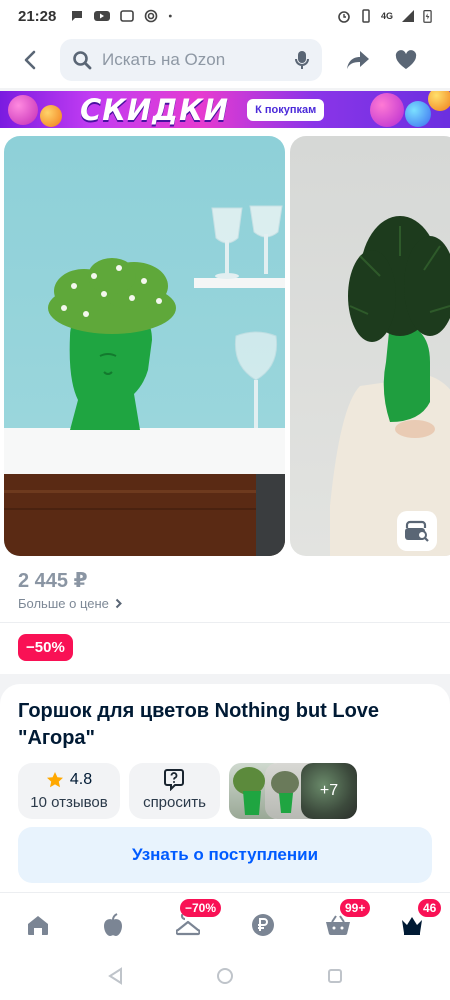 The width and height of the screenshot is (450, 1000). Describe the element at coordinates (366, 16) in the screenshot. I see `vibrate-icon` at that location.